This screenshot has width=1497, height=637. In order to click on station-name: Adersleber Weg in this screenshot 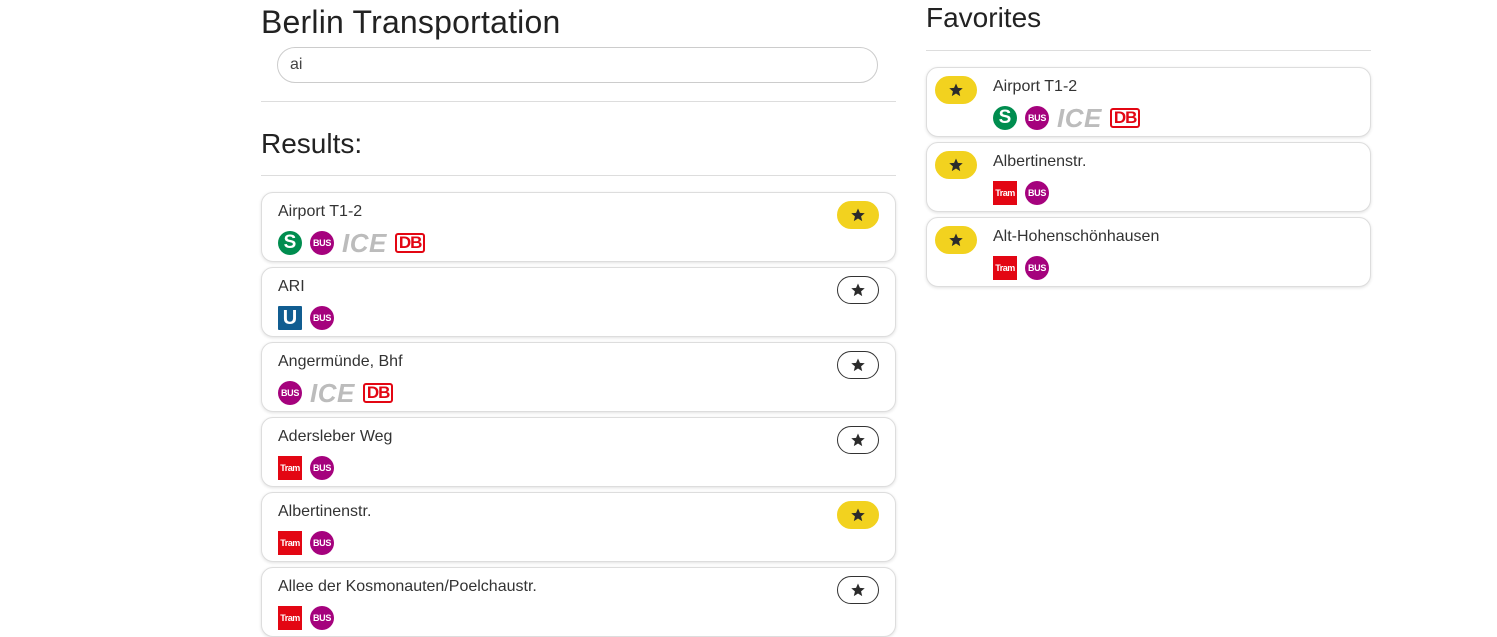, I will do `click(335, 436)`.